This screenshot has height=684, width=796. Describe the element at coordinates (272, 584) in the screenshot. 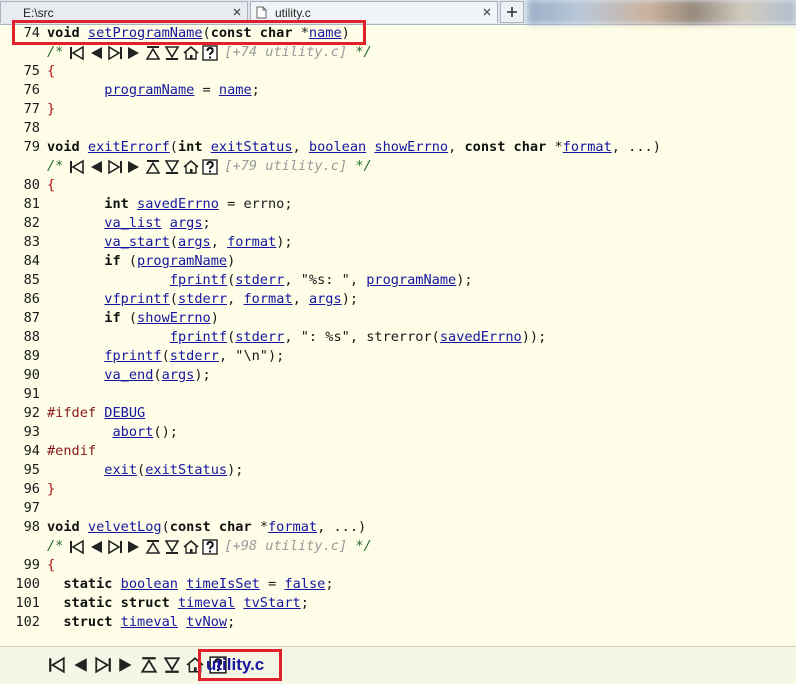

I see `code-token: =` at that location.